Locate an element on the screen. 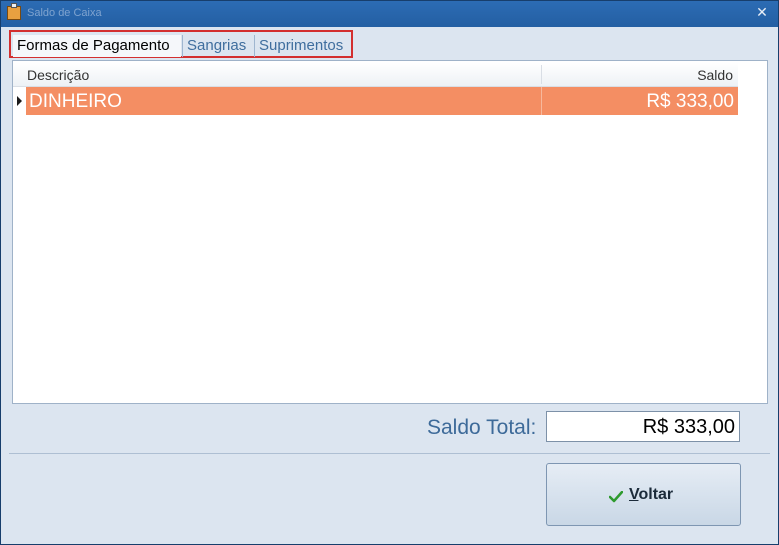 The width and height of the screenshot is (779, 545). tab-formas-de-pagamento: Formas de Pagamento is located at coordinates (97, 46).